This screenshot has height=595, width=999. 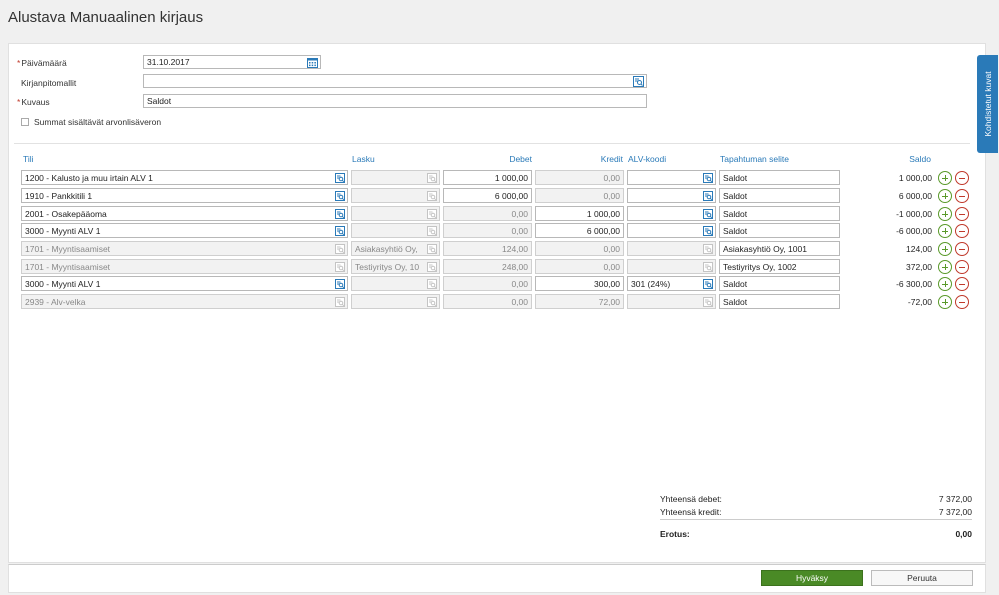 What do you see at coordinates (44, 63) in the screenshot?
I see `date-label-text: Päivämäärä` at bounding box center [44, 63].